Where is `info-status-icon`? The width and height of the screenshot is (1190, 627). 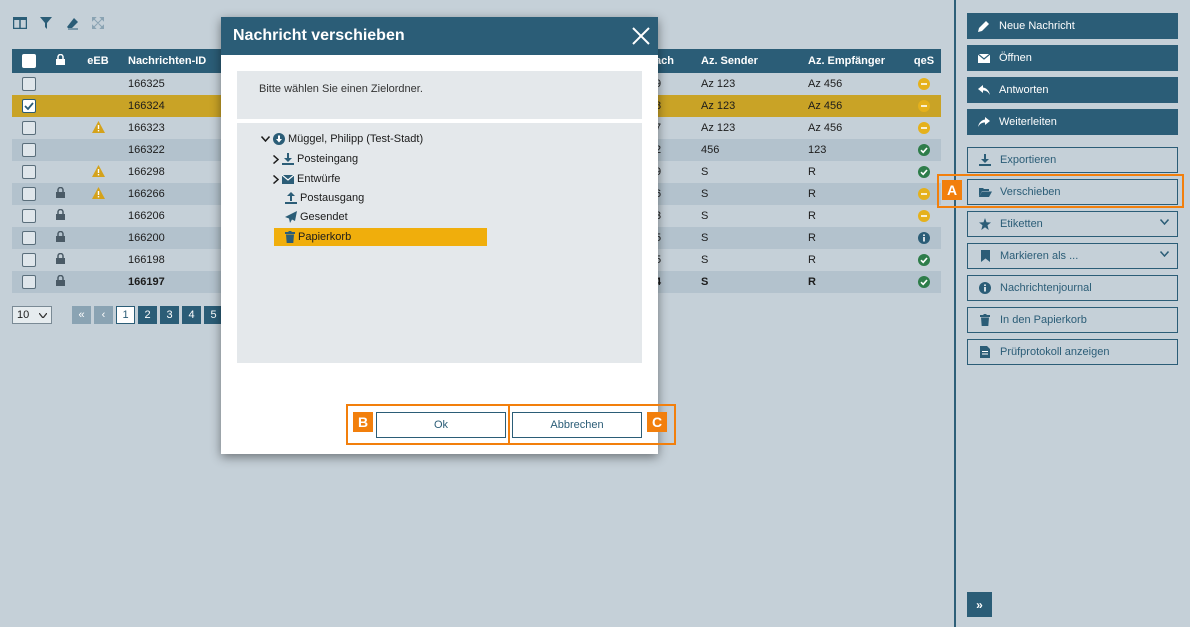 info-status-icon is located at coordinates (924, 238).